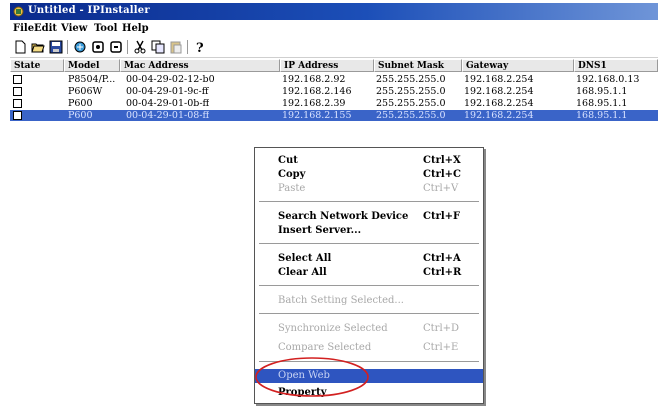 The width and height of the screenshot is (664, 408). I want to click on menu-item-copy: Copy Ctrl+C, so click(369, 175).